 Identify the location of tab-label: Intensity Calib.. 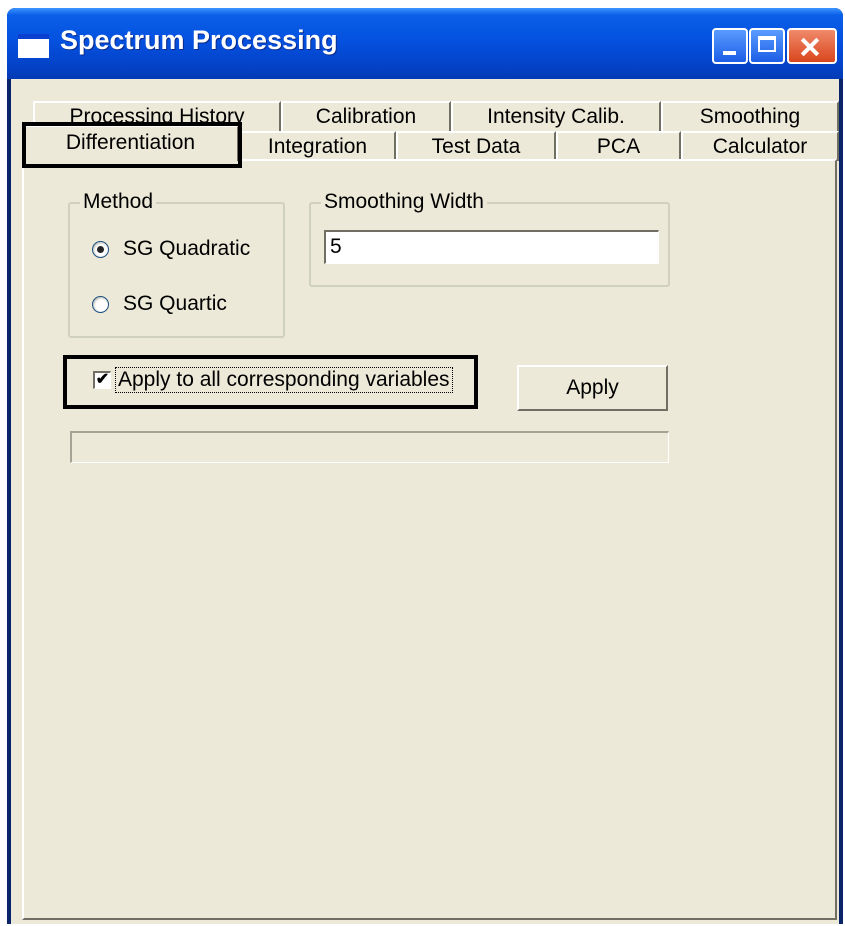
(556, 116).